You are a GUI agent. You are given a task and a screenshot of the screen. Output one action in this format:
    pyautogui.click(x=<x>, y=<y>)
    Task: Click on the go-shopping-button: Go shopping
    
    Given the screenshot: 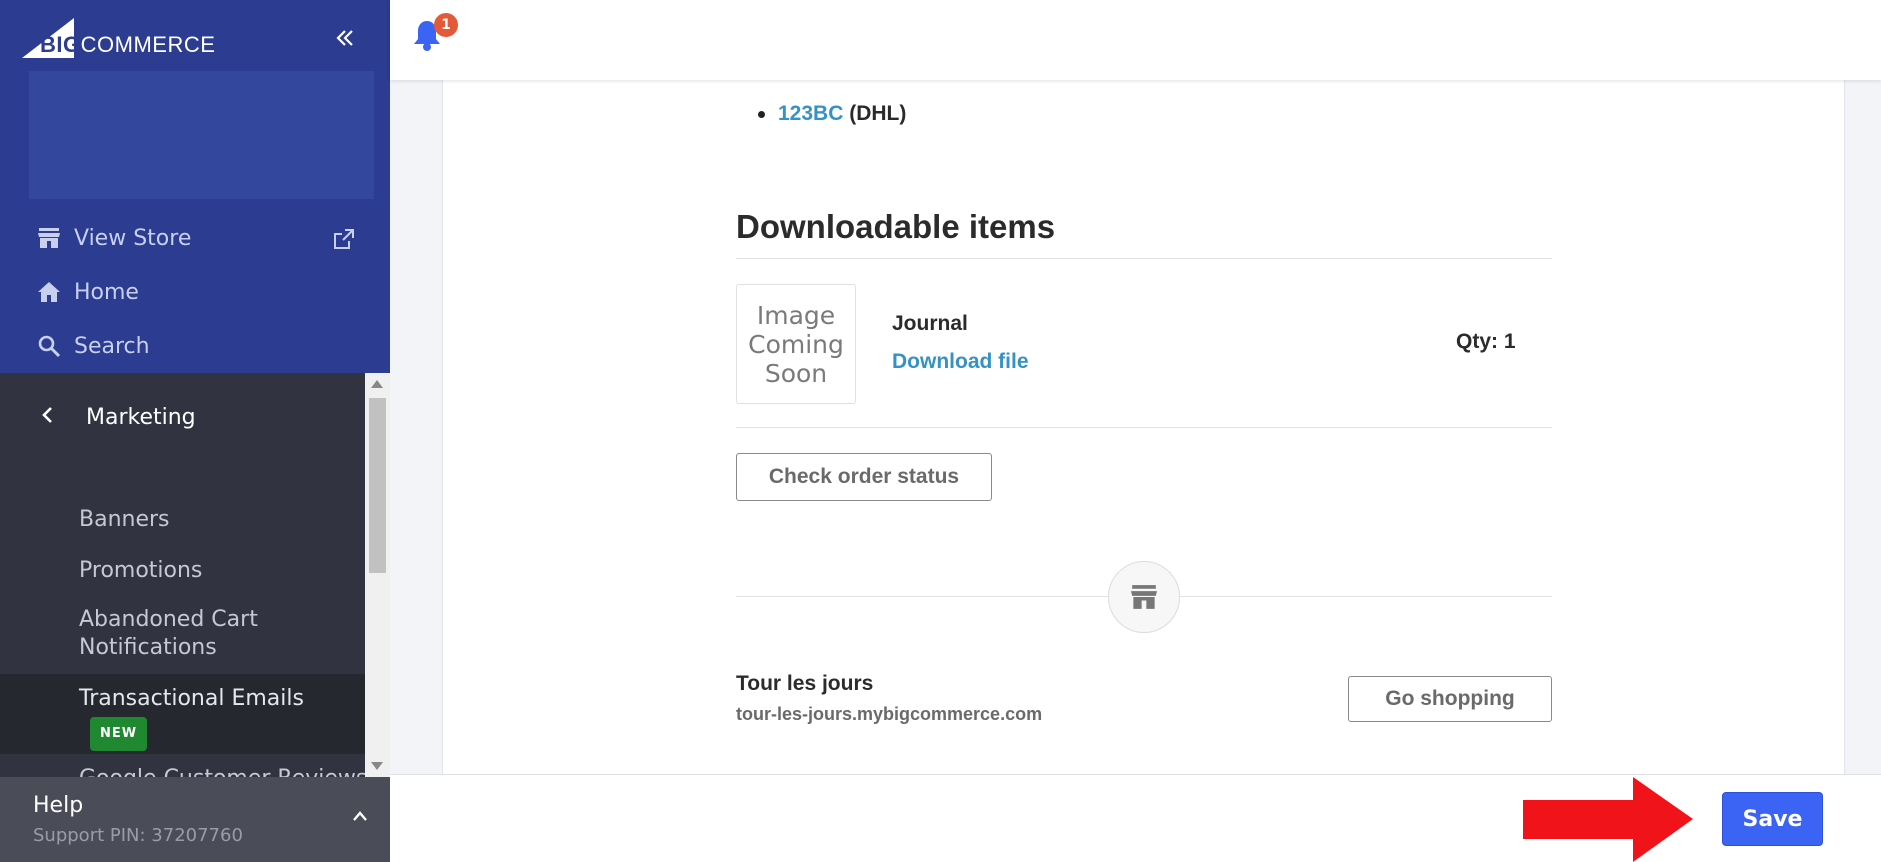 What is the action you would take?
    pyautogui.click(x=1450, y=699)
    